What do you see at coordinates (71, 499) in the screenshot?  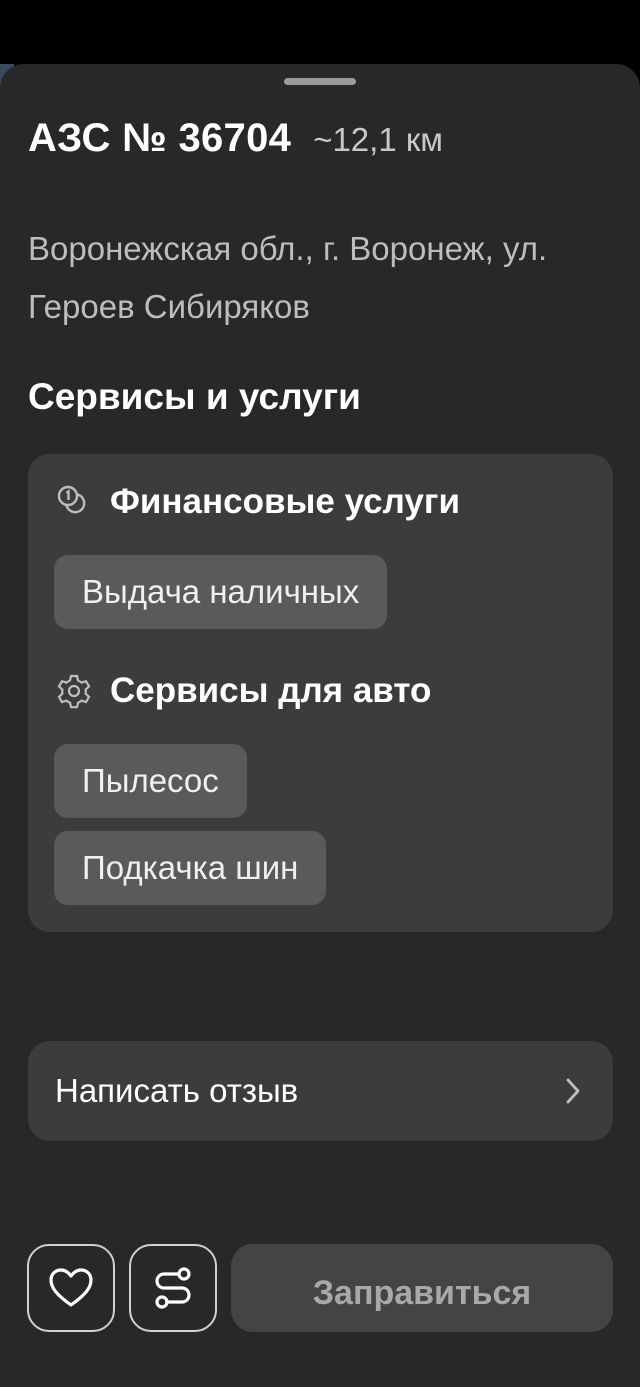 I see `coins-icon` at bounding box center [71, 499].